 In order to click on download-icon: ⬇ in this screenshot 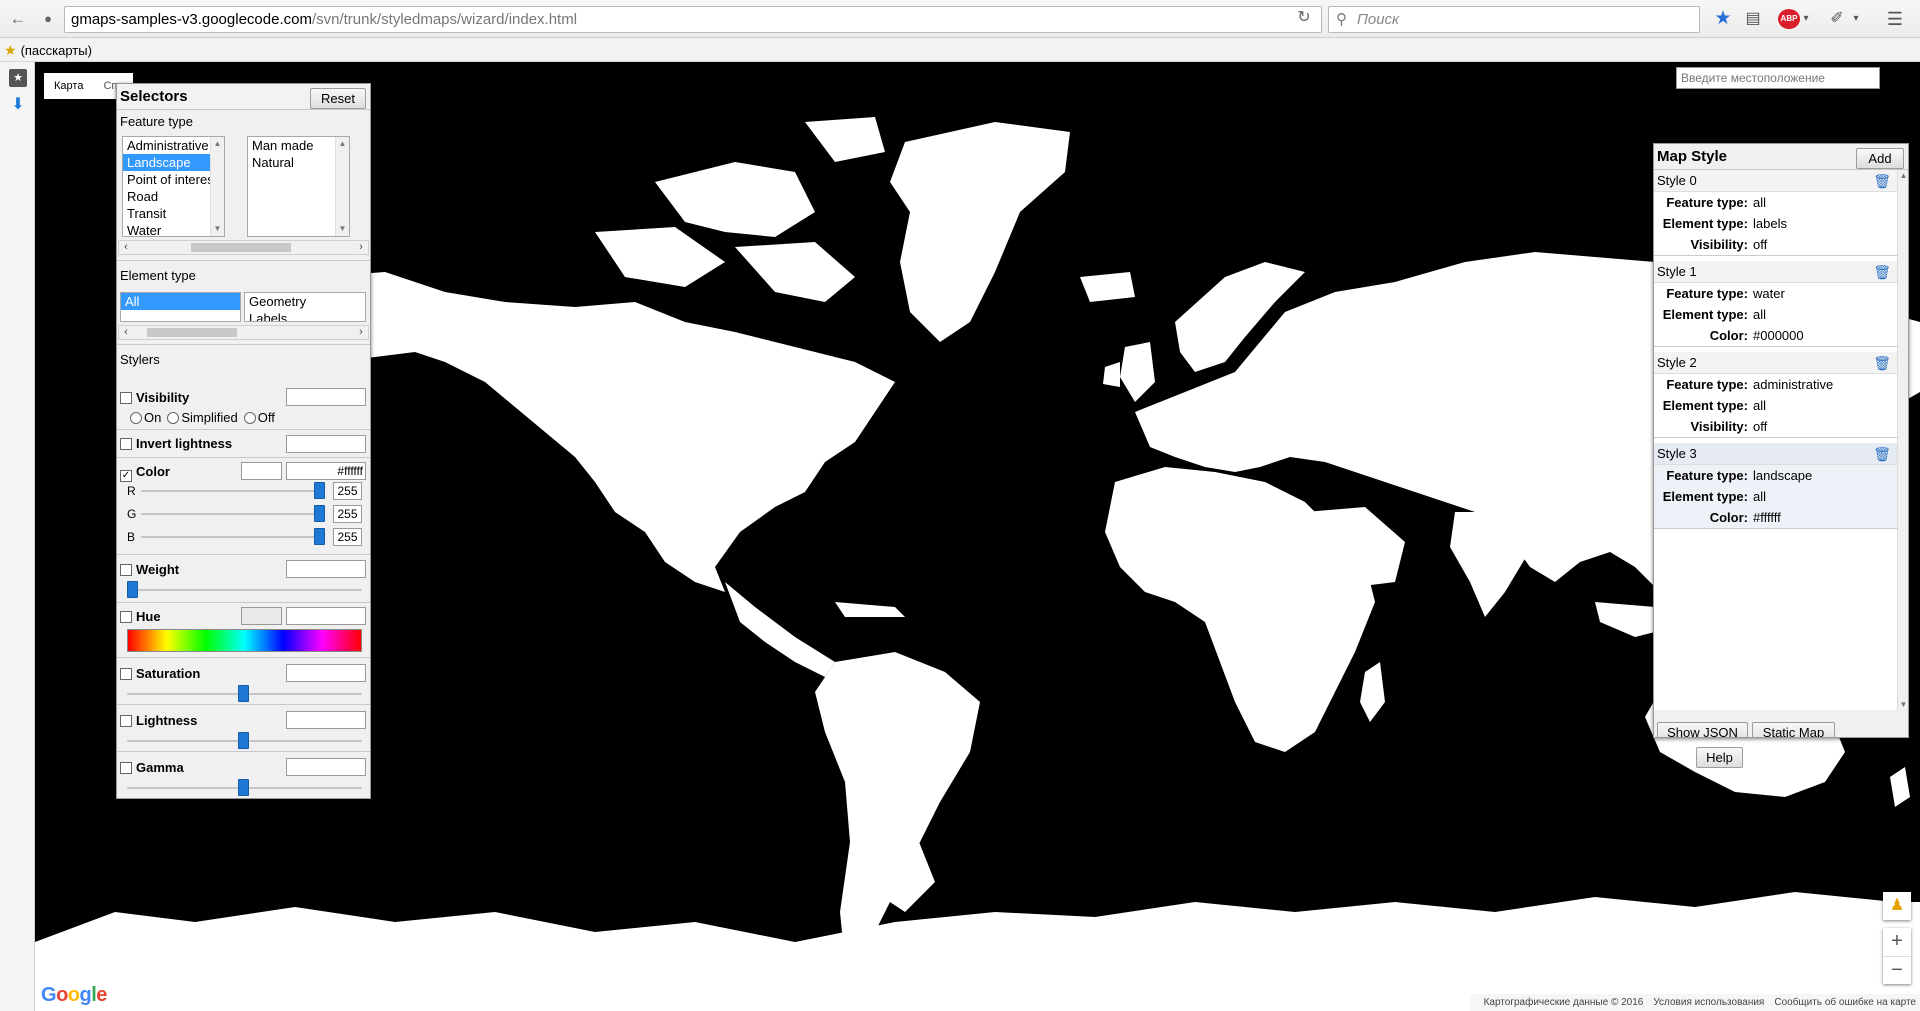, I will do `click(18, 105)`.